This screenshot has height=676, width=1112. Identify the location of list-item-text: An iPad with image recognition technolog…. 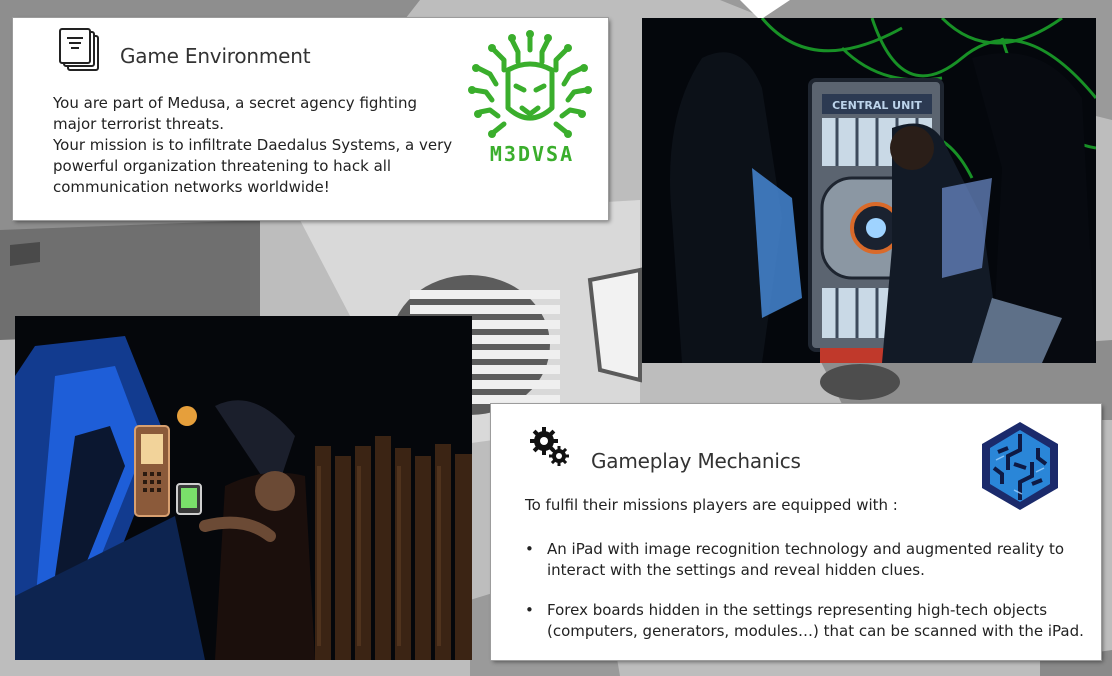
(806, 559).